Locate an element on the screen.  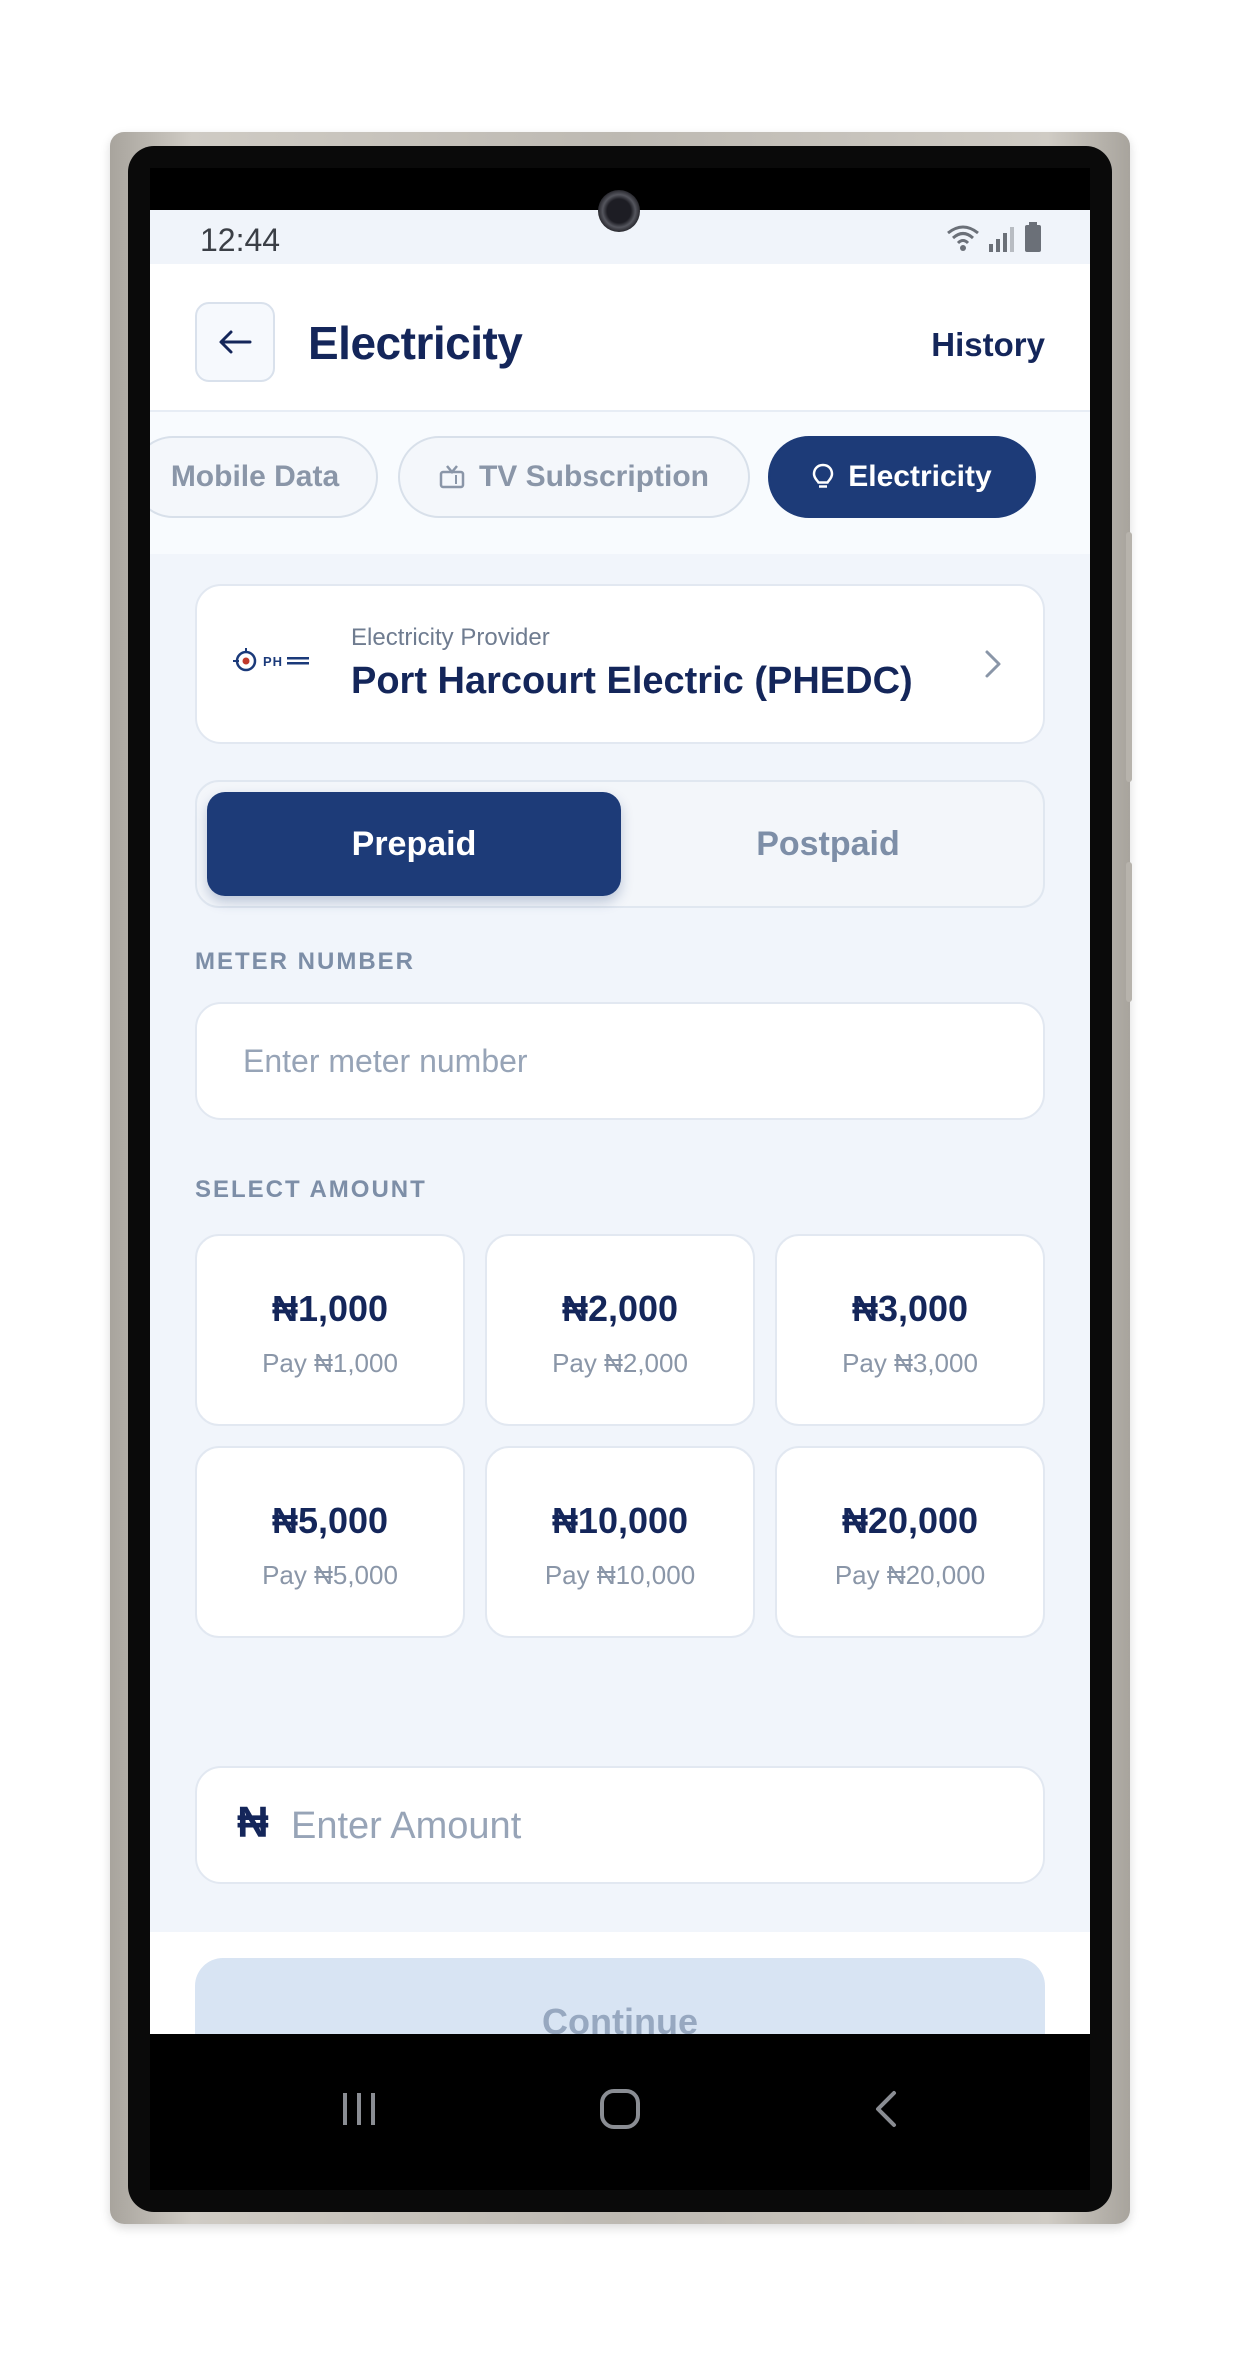
arrow-left-icon is located at coordinates (235, 342).